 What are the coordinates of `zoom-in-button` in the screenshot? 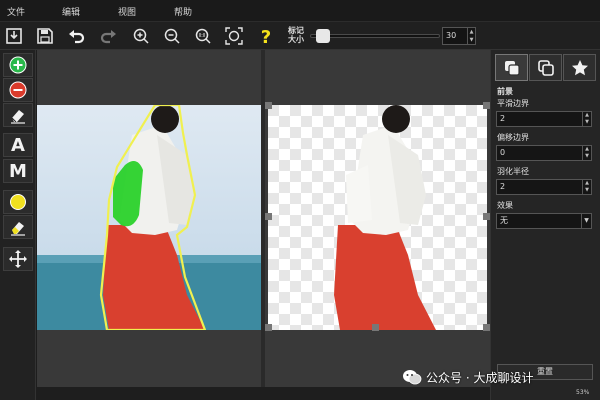 It's located at (141, 36).